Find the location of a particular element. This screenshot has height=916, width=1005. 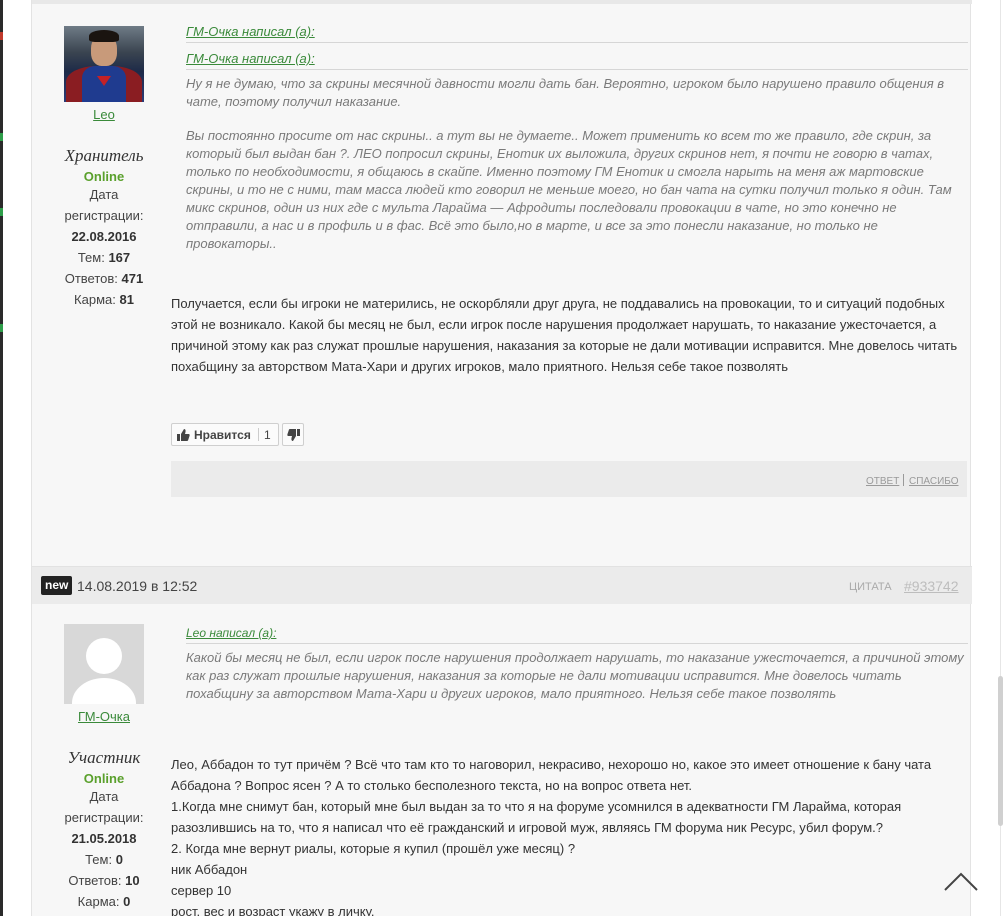

thanks-link: спасибо is located at coordinates (934, 481).